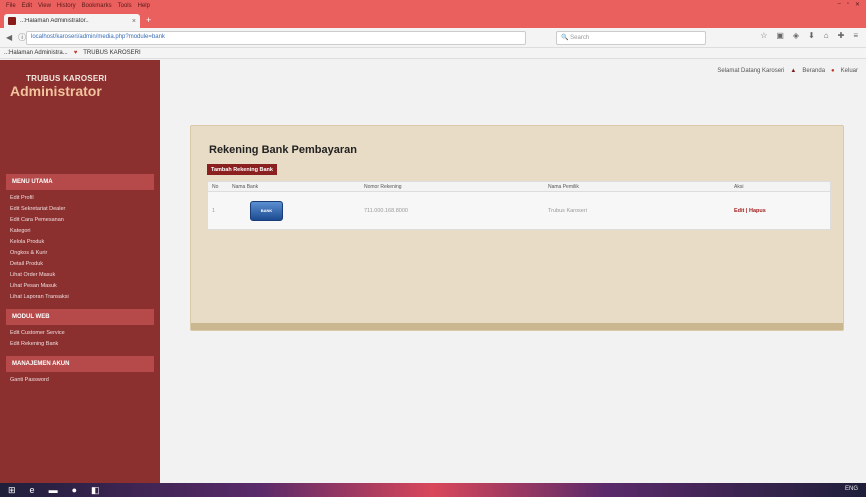 This screenshot has height=497, width=866. Describe the element at coordinates (80, 253) in the screenshot. I see `sidebar-item-ongkos-kurir: Ongkos & Kurir` at that location.